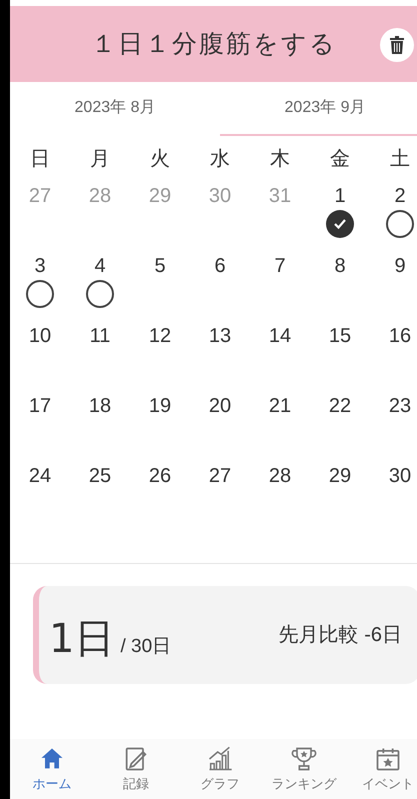 The height and width of the screenshot is (799, 417). I want to click on trash-icon, so click(397, 45).